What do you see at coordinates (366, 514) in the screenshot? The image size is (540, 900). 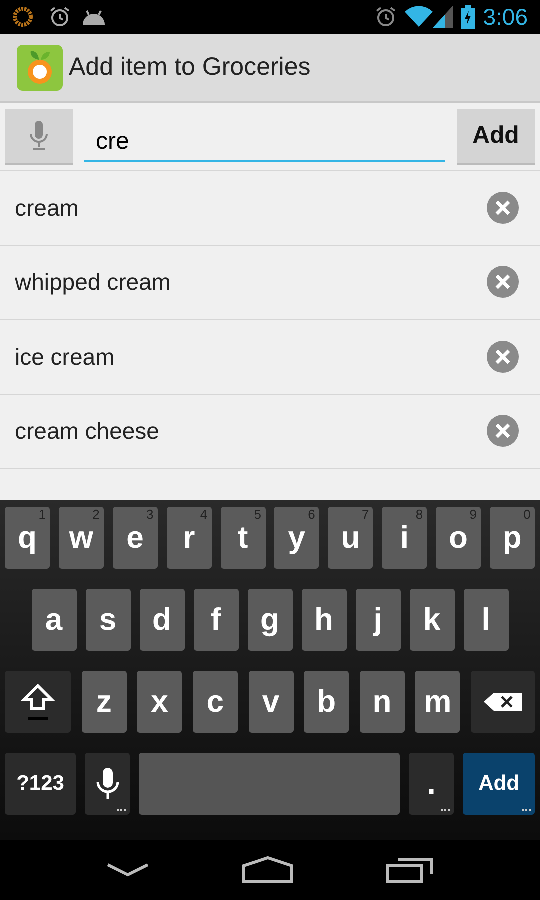 I see `number-hint: 7` at bounding box center [366, 514].